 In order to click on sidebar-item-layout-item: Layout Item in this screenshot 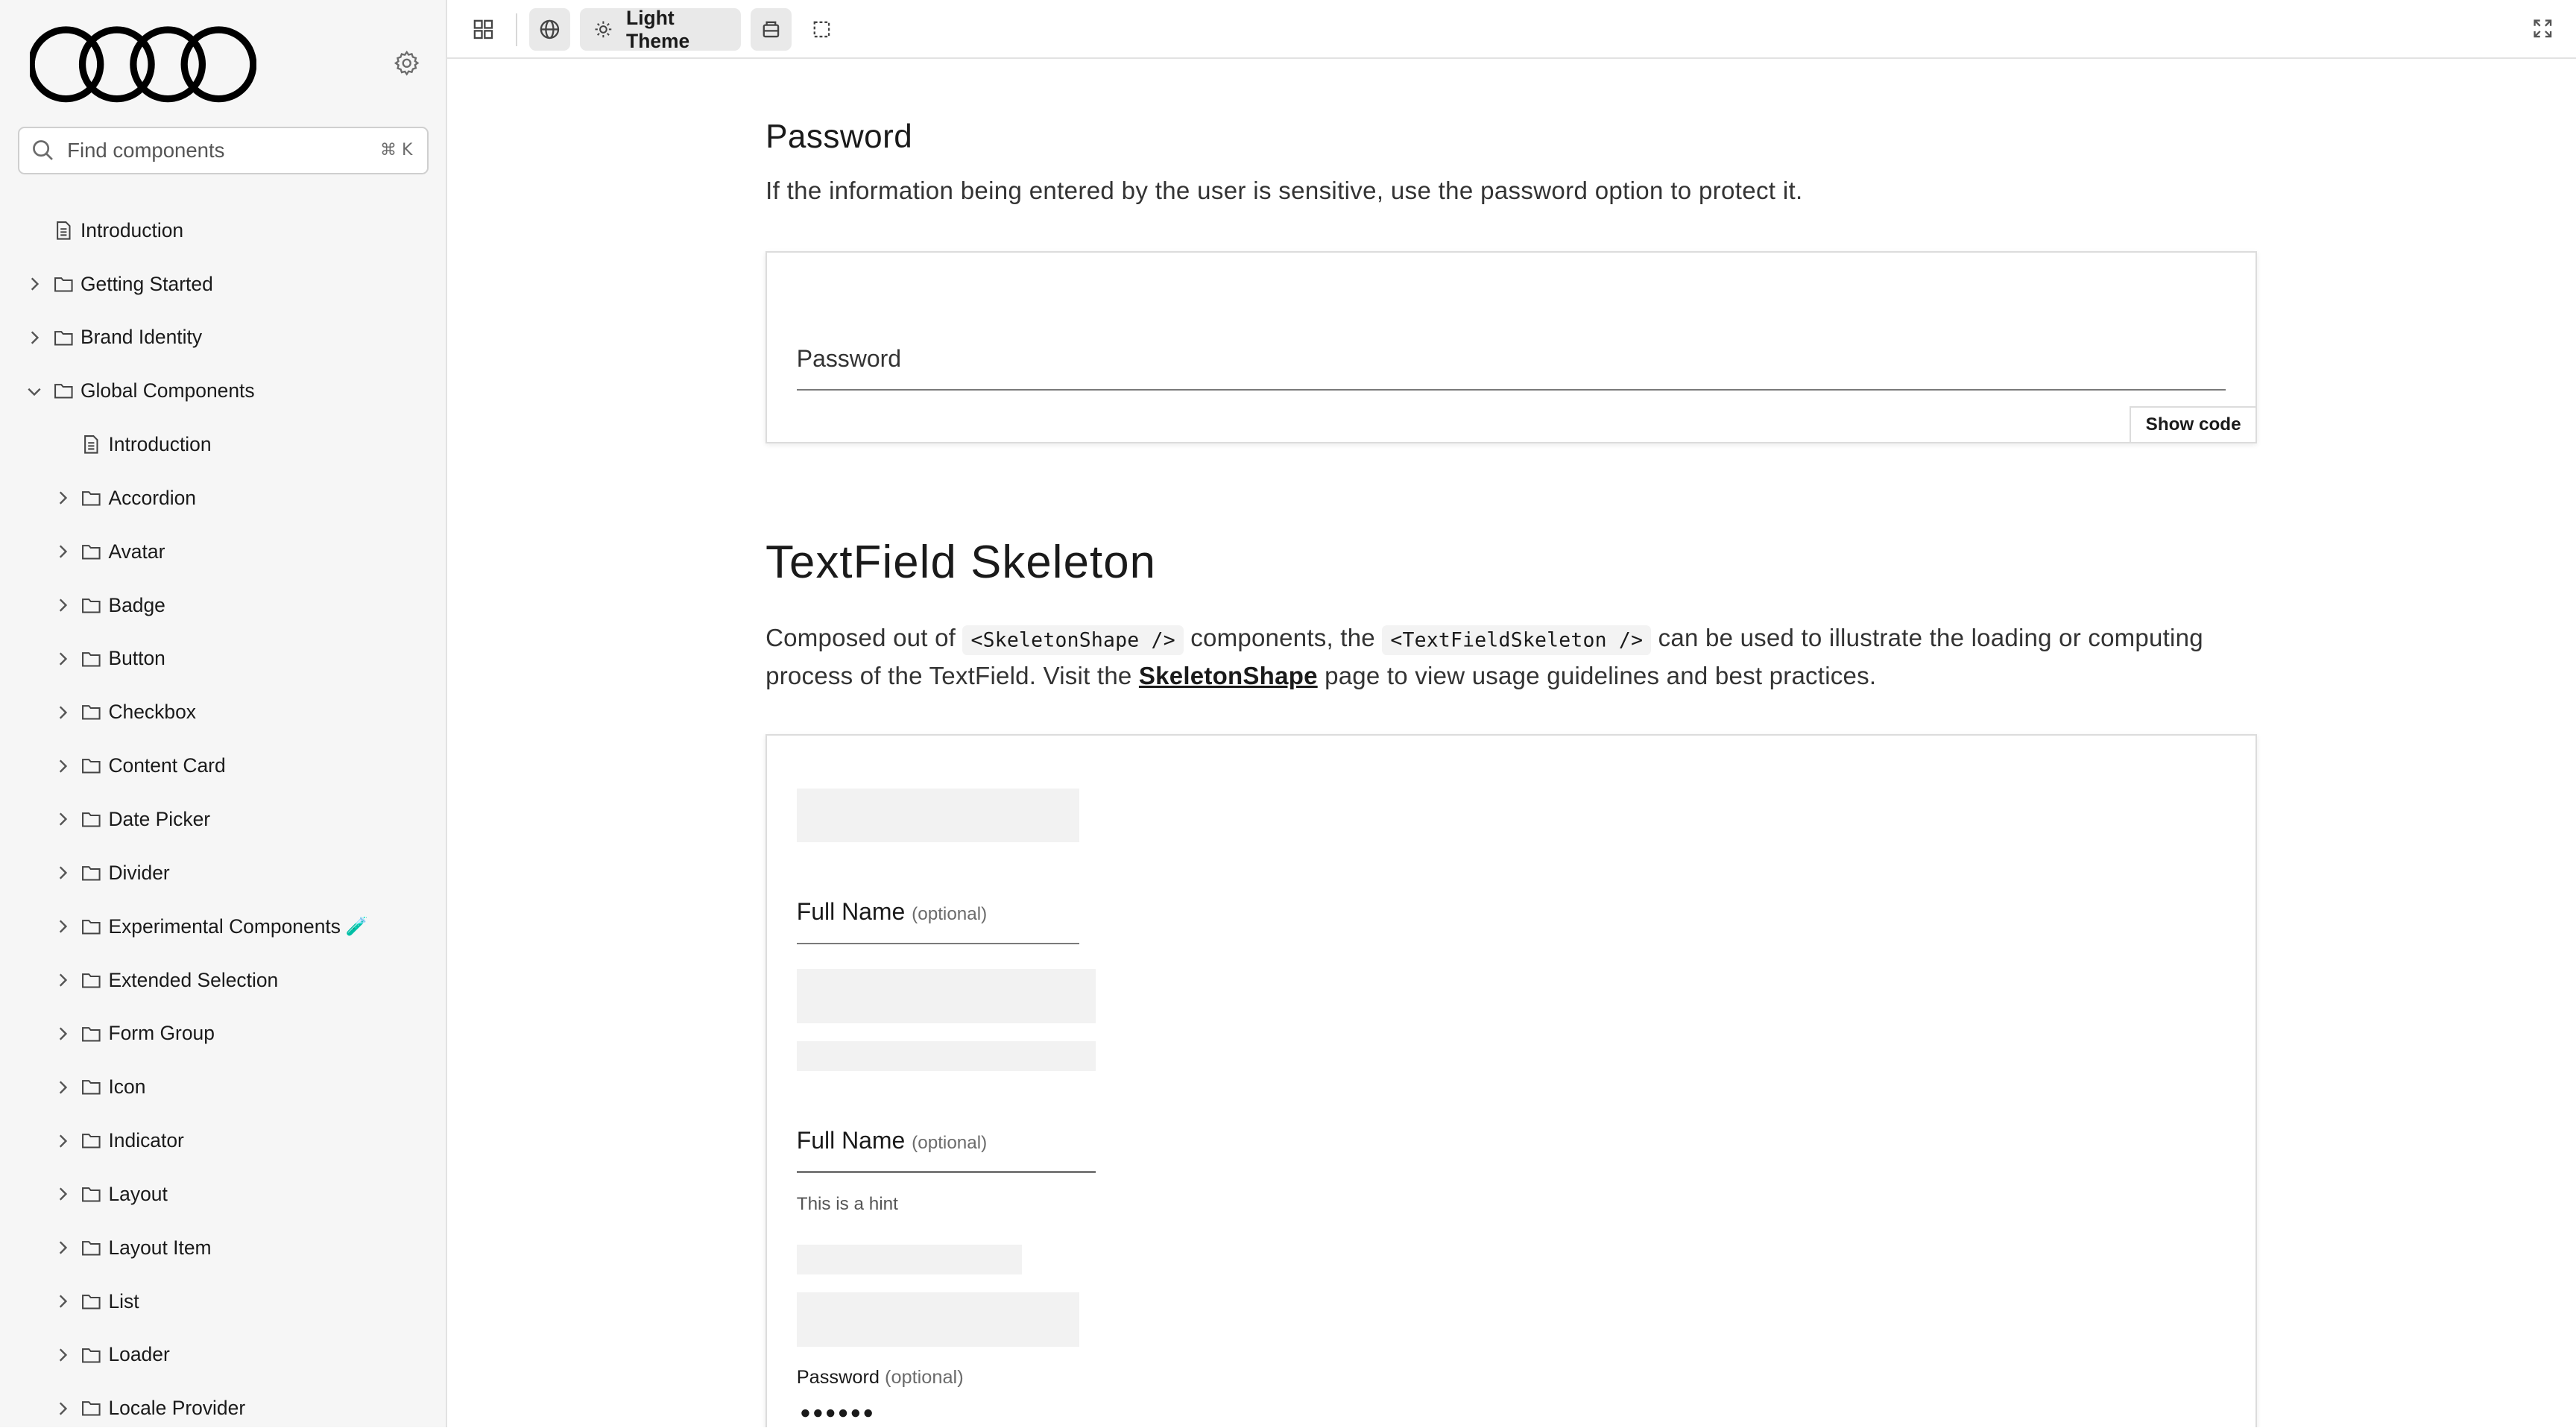, I will do `click(223, 1247)`.